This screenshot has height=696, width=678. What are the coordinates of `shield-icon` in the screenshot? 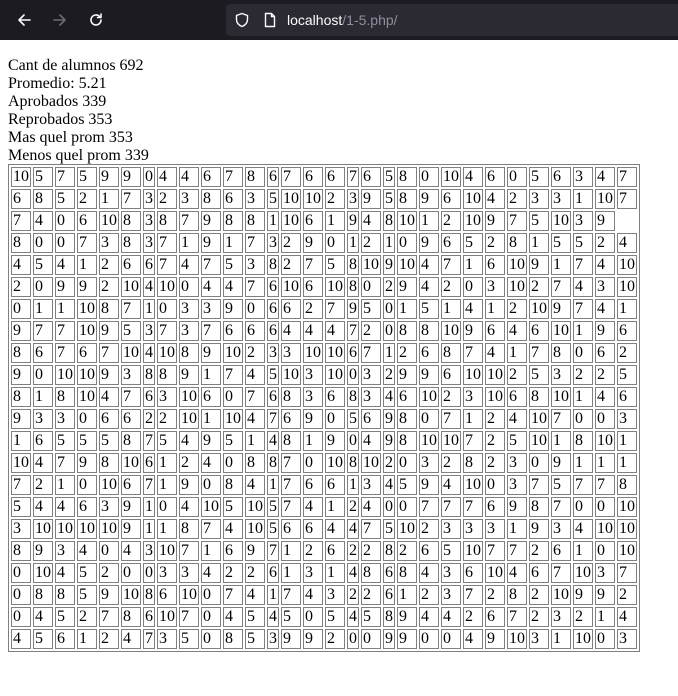 It's located at (242, 20).